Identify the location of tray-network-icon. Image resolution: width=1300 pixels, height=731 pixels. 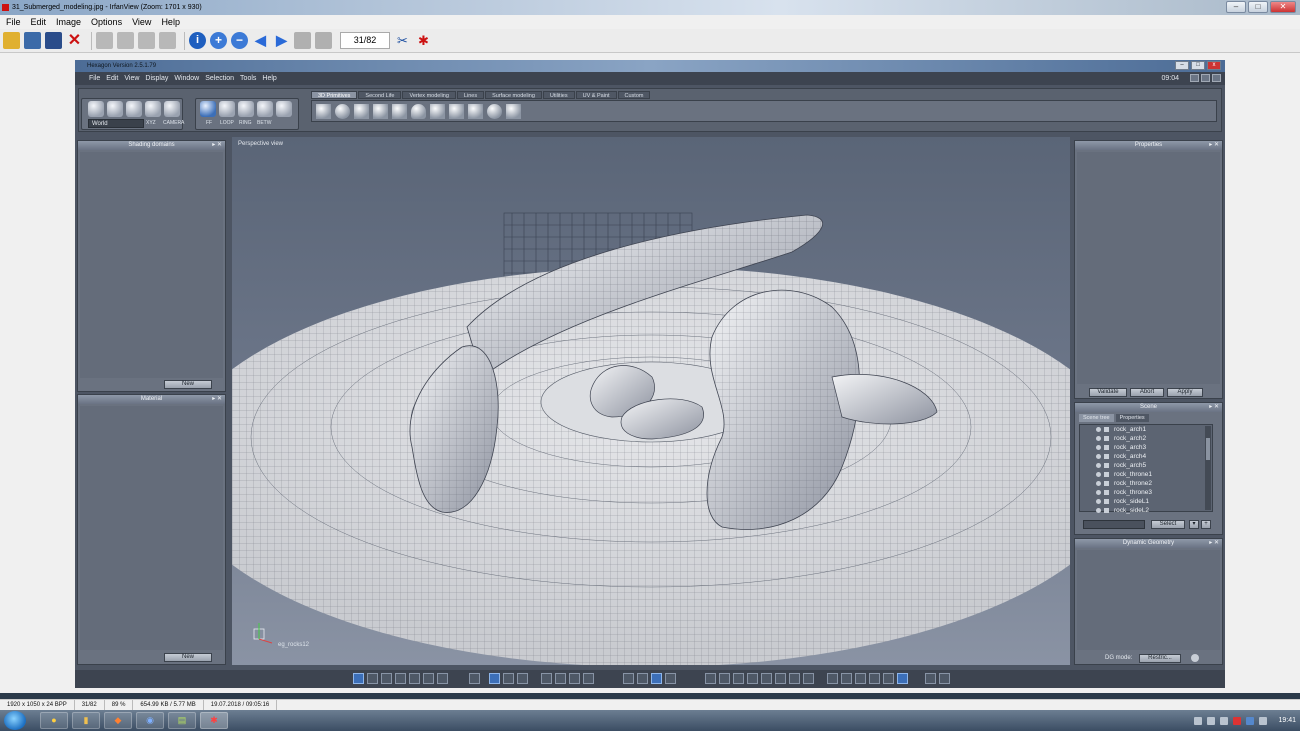
(1211, 720).